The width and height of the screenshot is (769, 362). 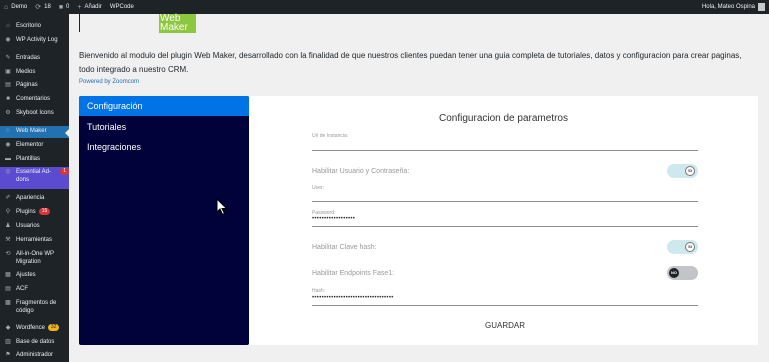 I want to click on sidebar-item-pages: ▤ Páginas, so click(x=34, y=86).